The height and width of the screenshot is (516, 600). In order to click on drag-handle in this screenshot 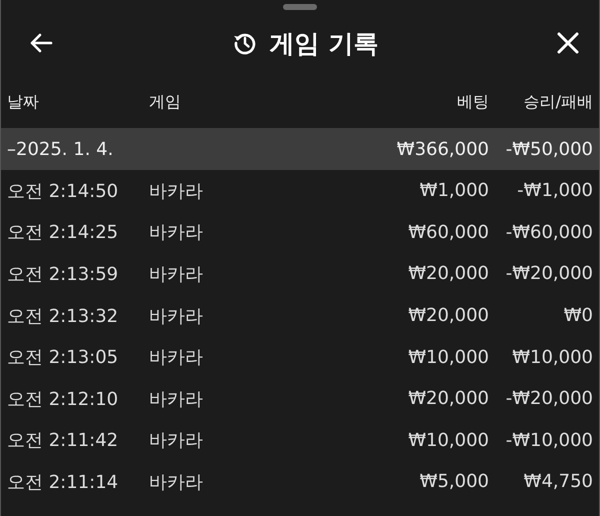, I will do `click(300, 7)`.